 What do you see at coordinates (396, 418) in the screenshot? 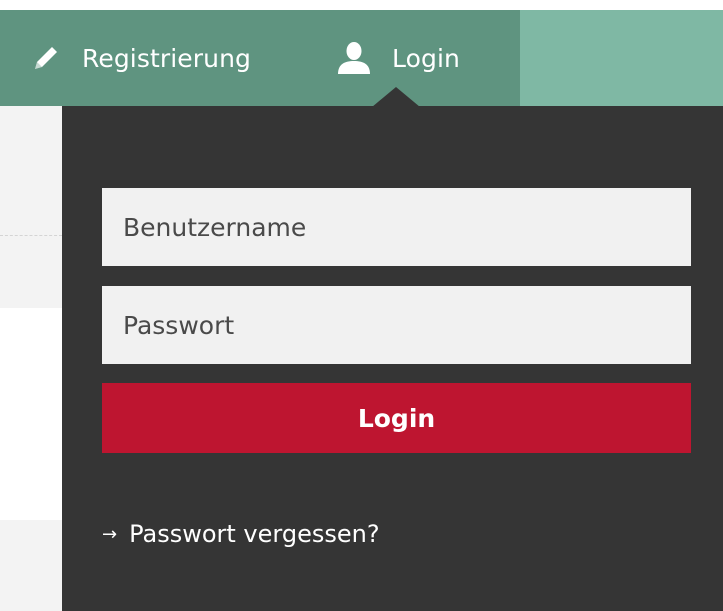
I see `login-button: Login` at bounding box center [396, 418].